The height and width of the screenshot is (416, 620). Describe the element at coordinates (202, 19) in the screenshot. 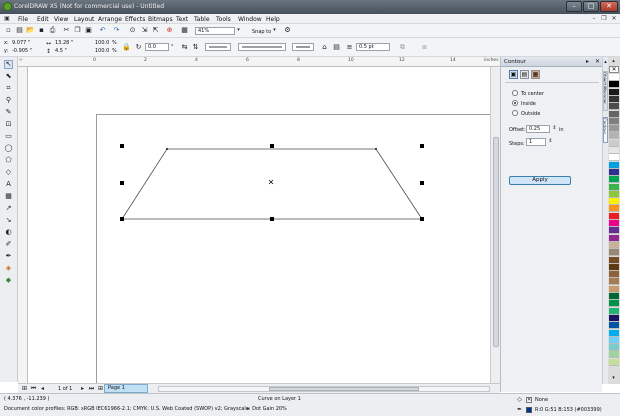

I see `menu-table: Table` at that location.